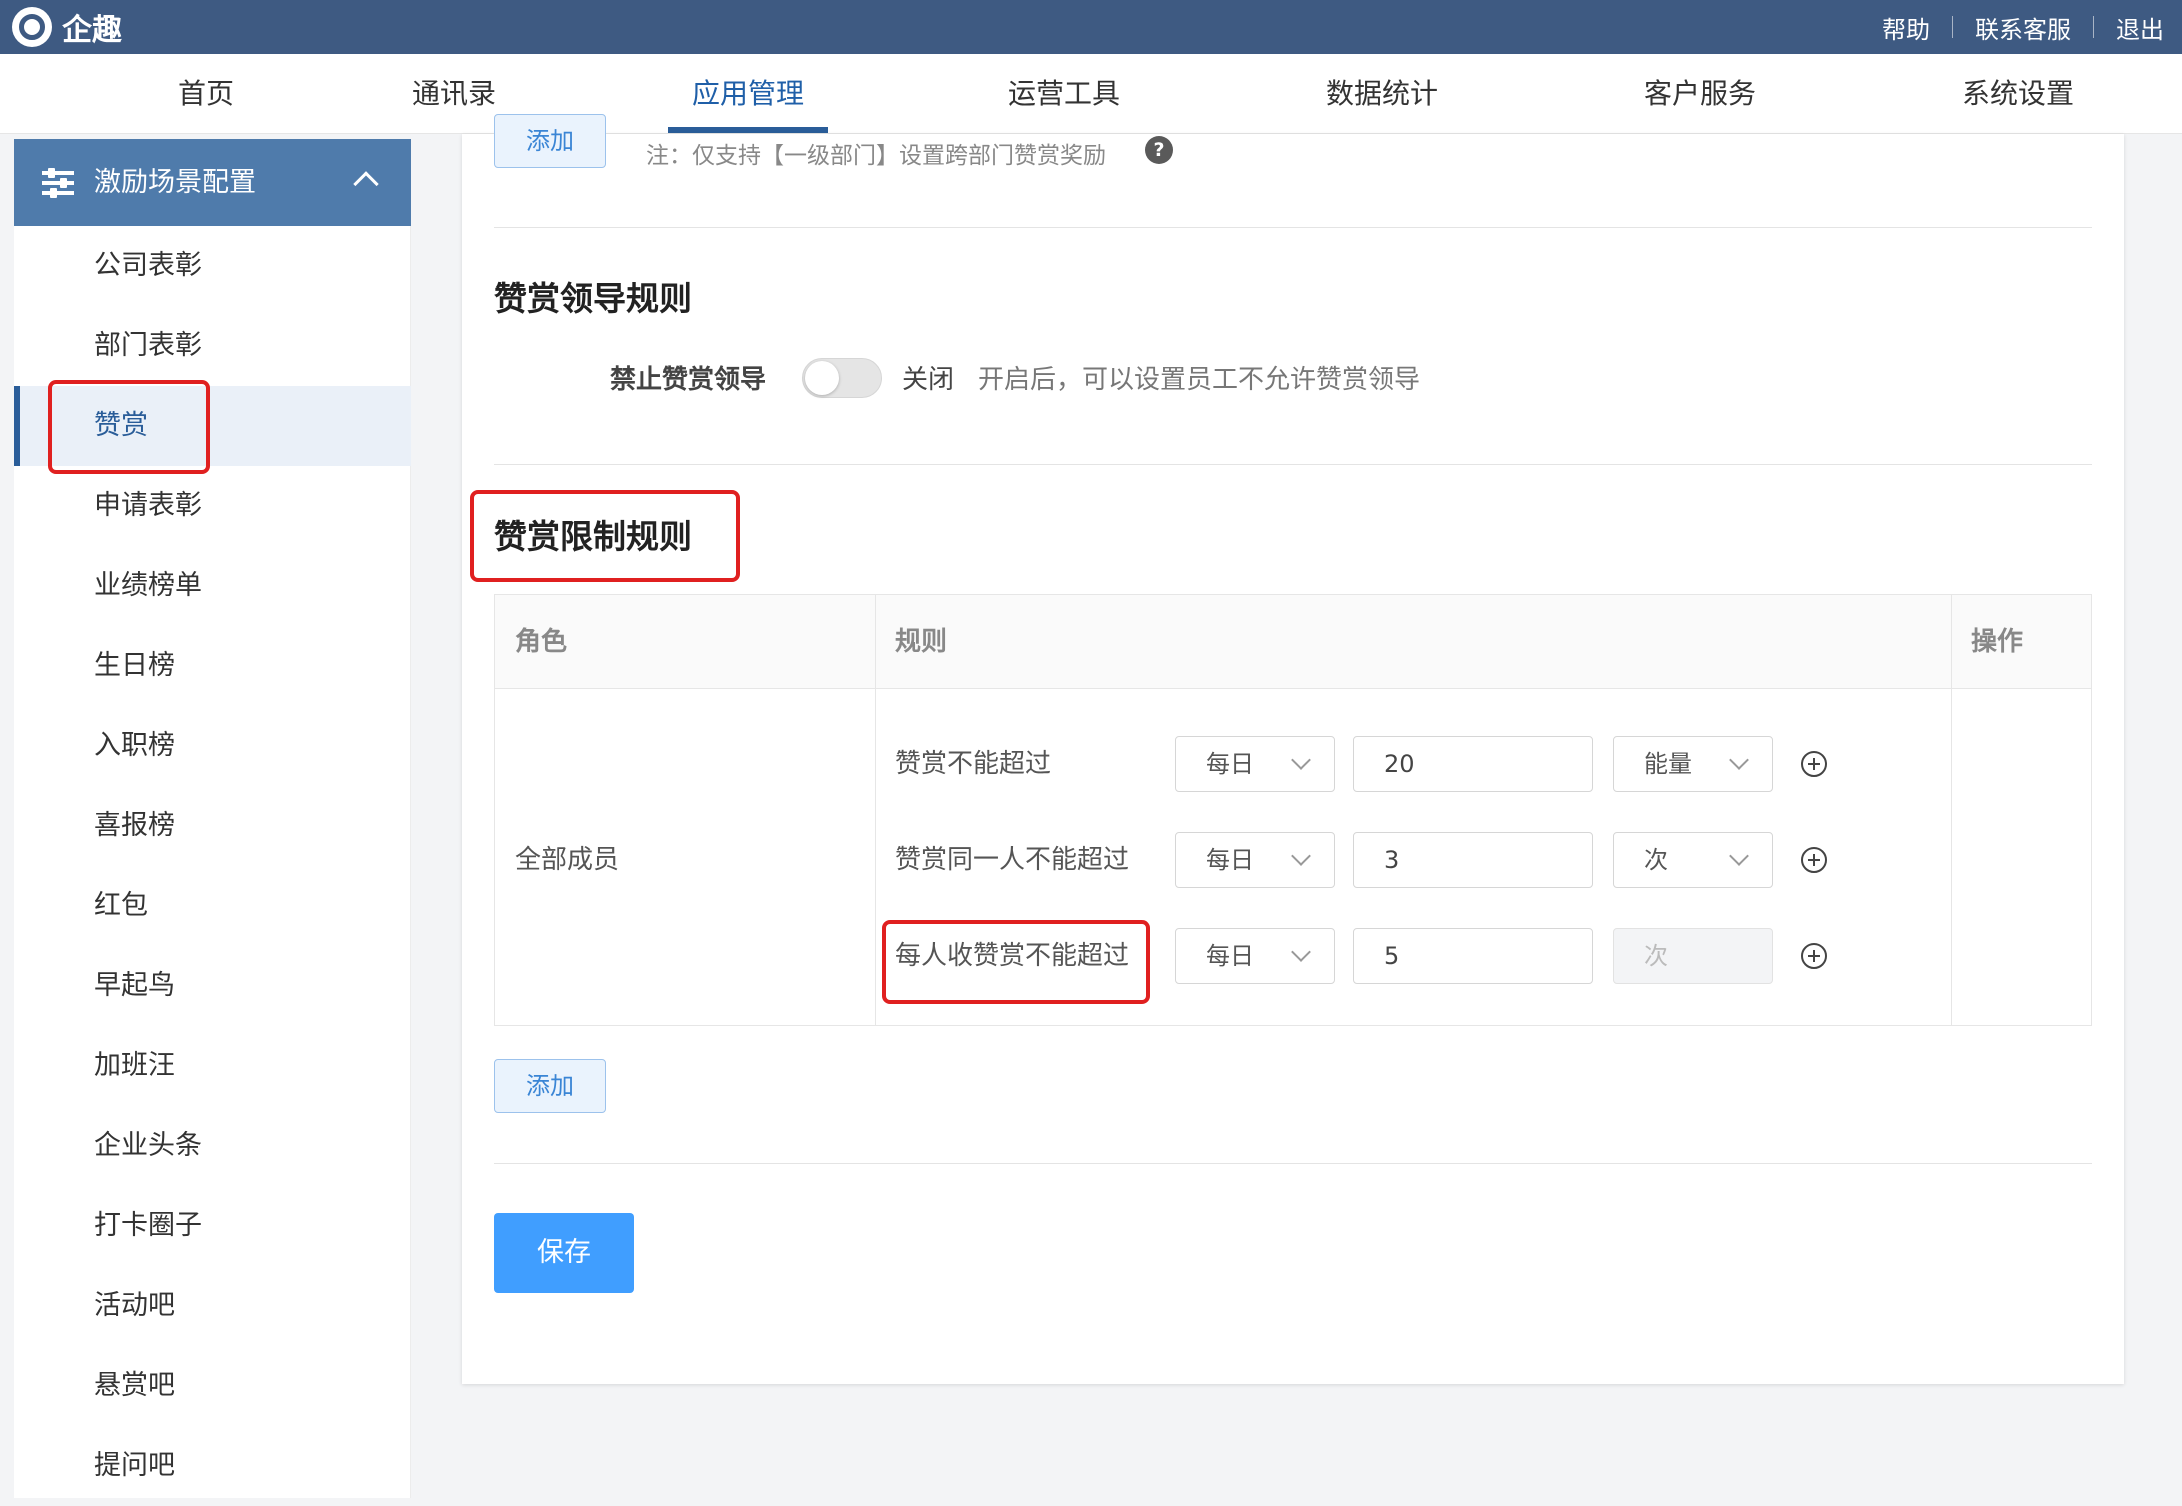 The height and width of the screenshot is (1506, 2182). Describe the element at coordinates (550, 141) in the screenshot. I see `add-cross-department-button: 添加` at that location.